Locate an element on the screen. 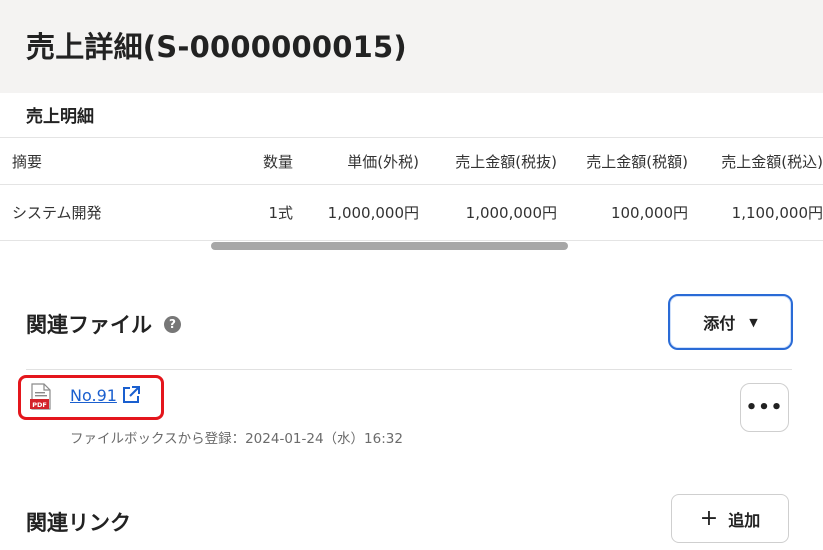 Image resolution: width=823 pixels, height=550 pixels. sales-details-title: 売上明細 is located at coordinates (60, 117).